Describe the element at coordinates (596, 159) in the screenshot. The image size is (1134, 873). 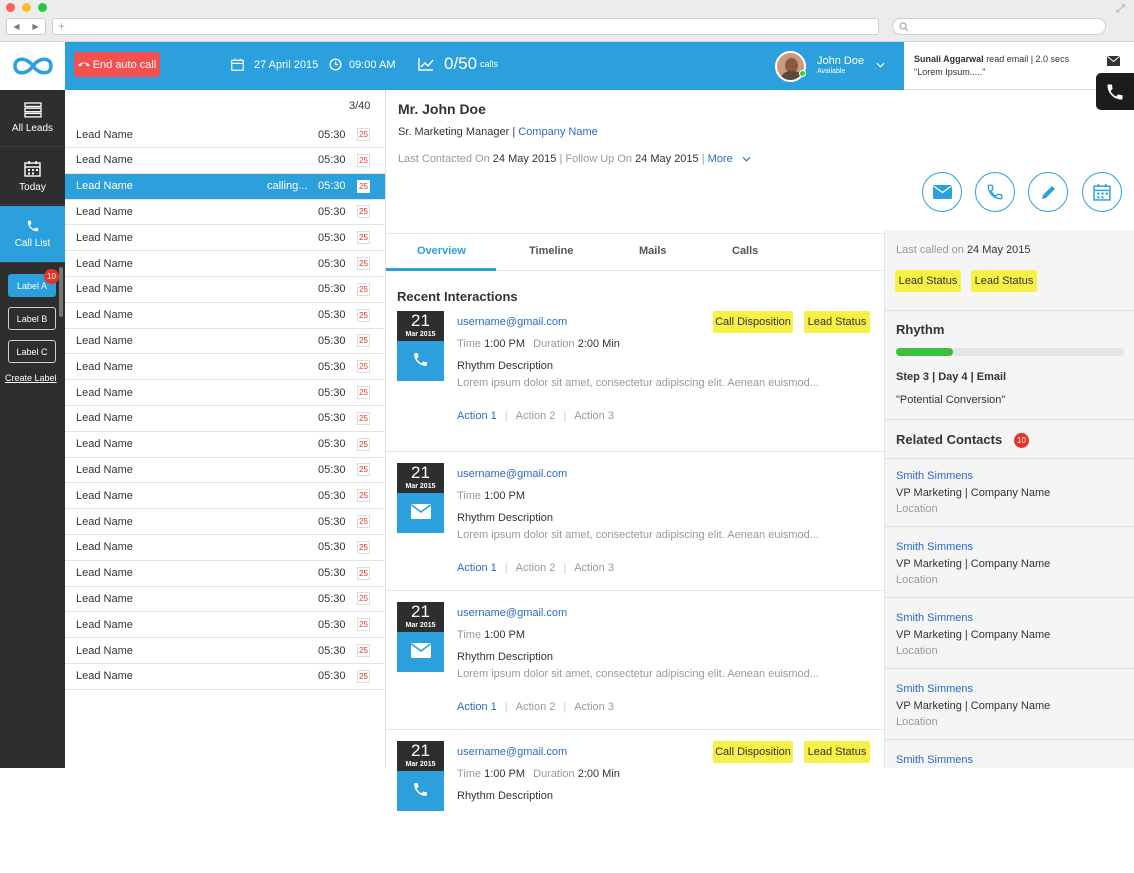
I see `follow-up-label: | Follow Up On` at that location.